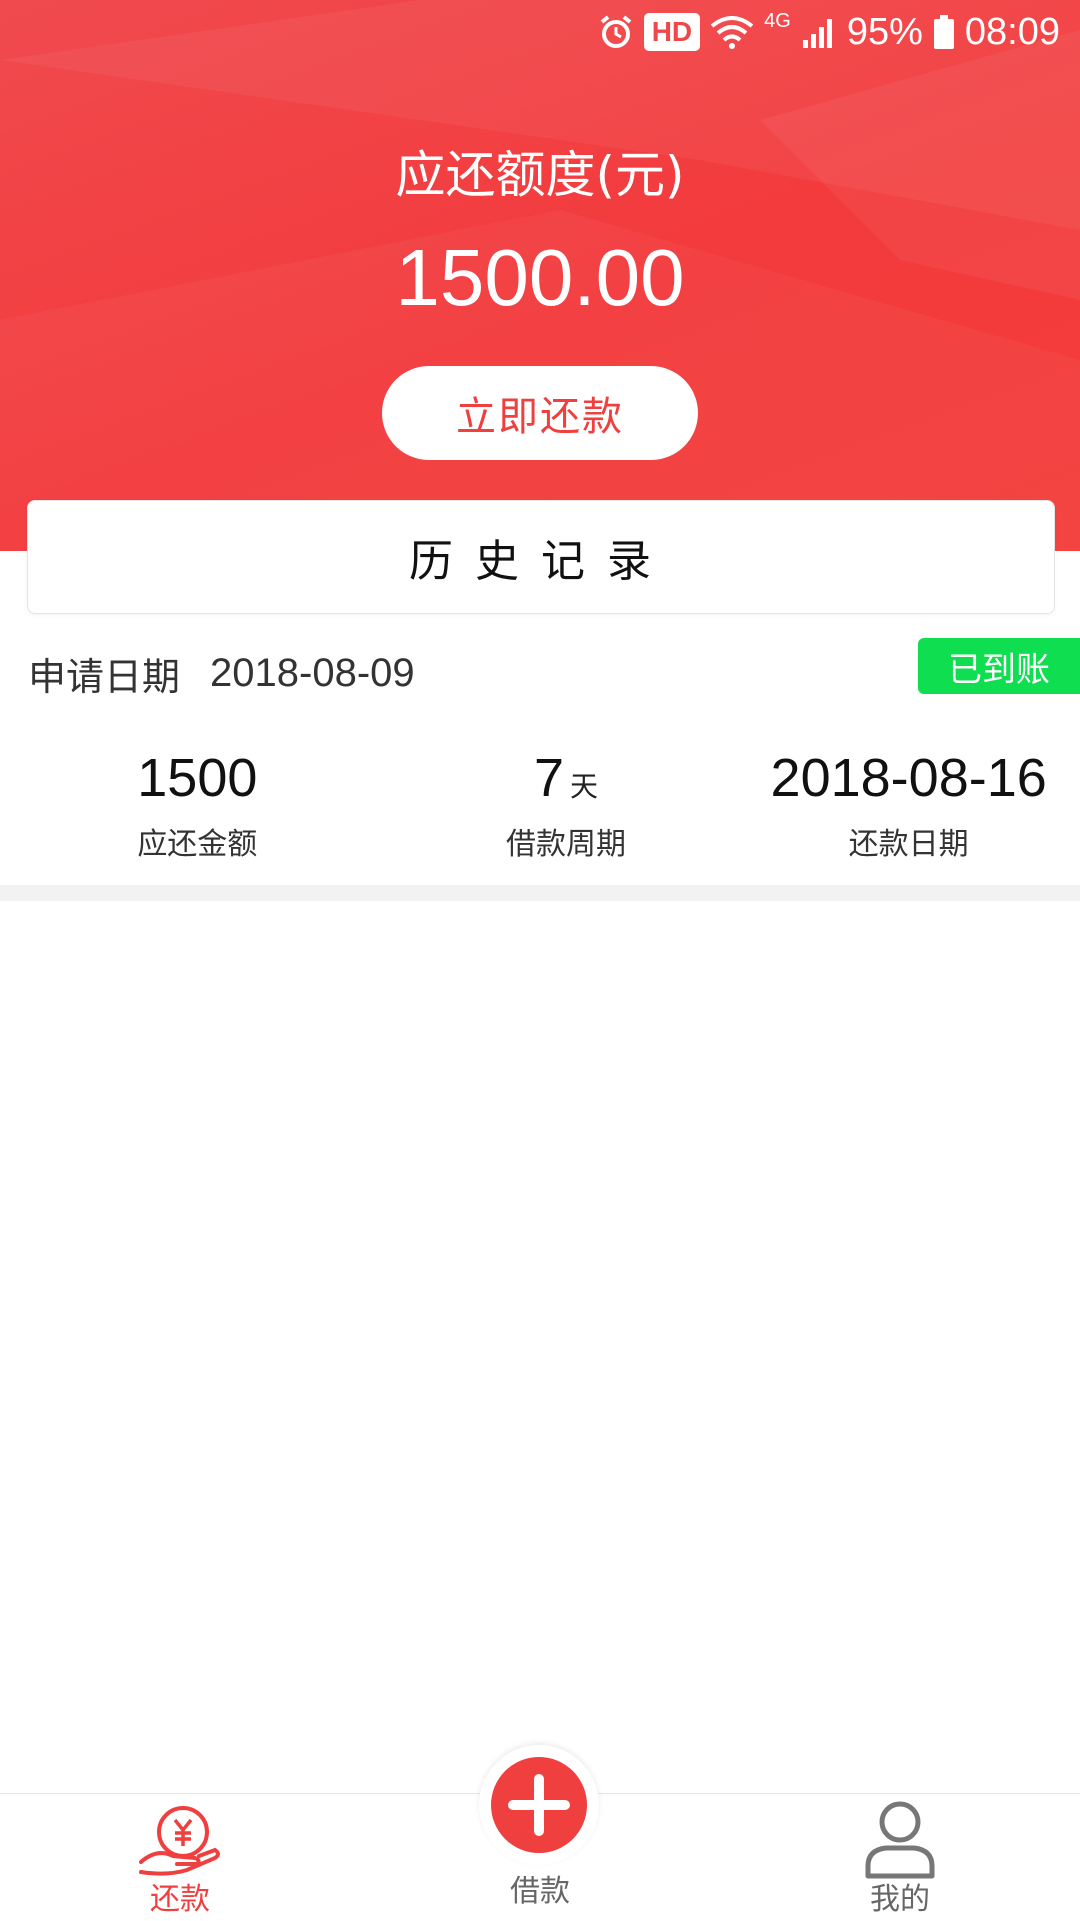  I want to click on section-divider, so click(540, 893).